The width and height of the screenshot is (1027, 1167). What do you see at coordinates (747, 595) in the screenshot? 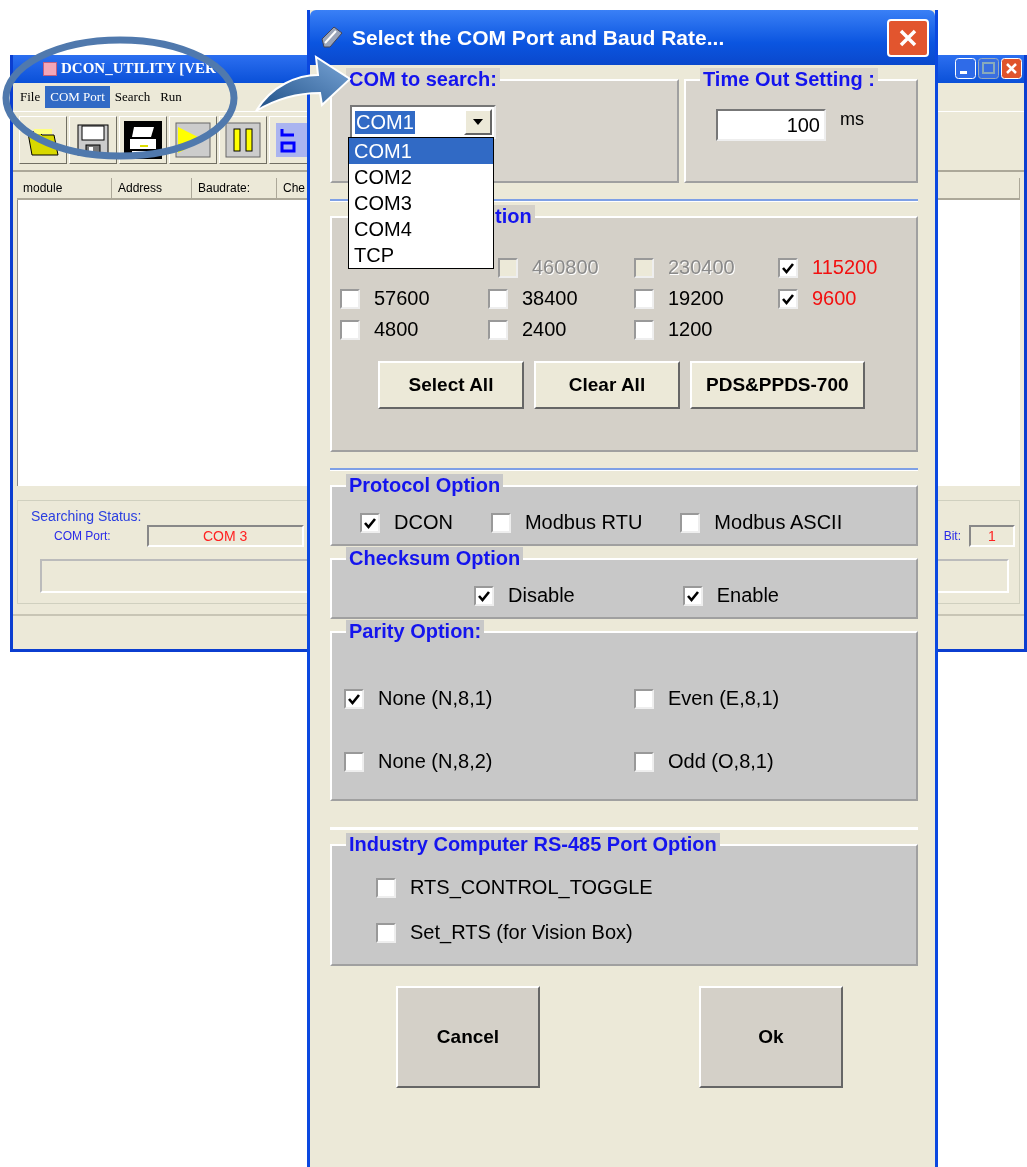
I see `checkbox-label: Enable` at bounding box center [747, 595].